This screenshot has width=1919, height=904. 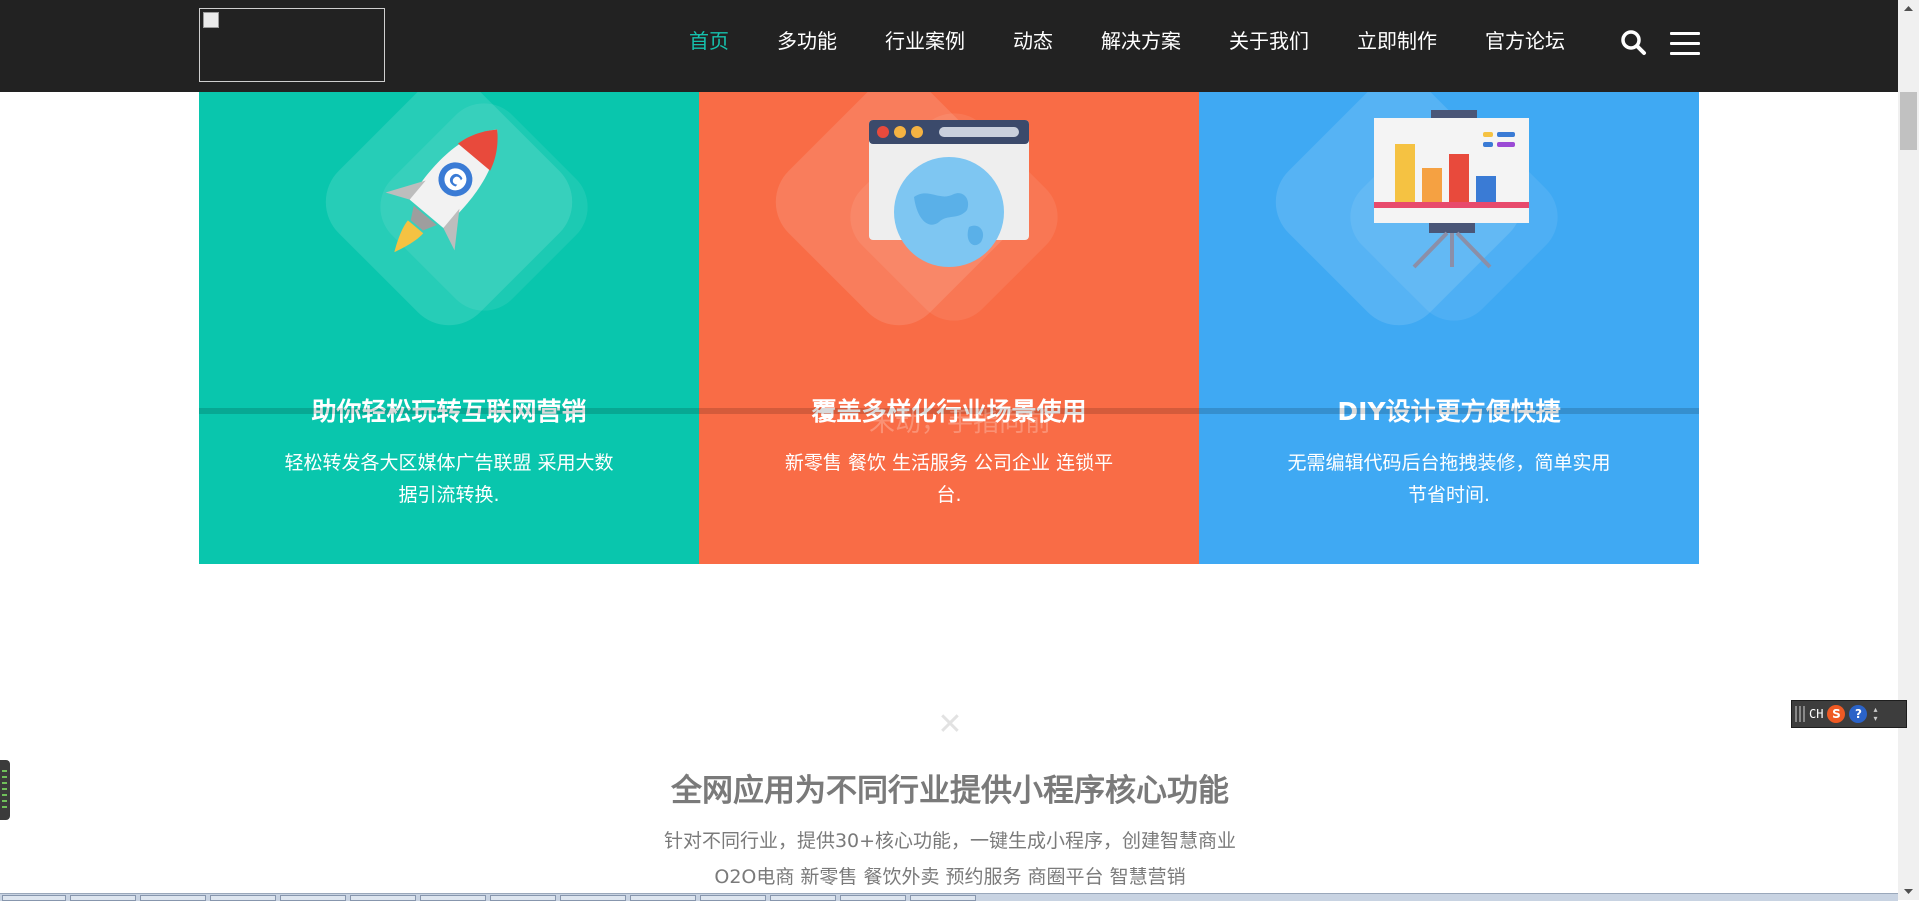 What do you see at coordinates (950, 841) in the screenshot?
I see `section-subtitle: 针对不同行业，提供30+核心功能，一键生成小程序，创建智慧商业` at bounding box center [950, 841].